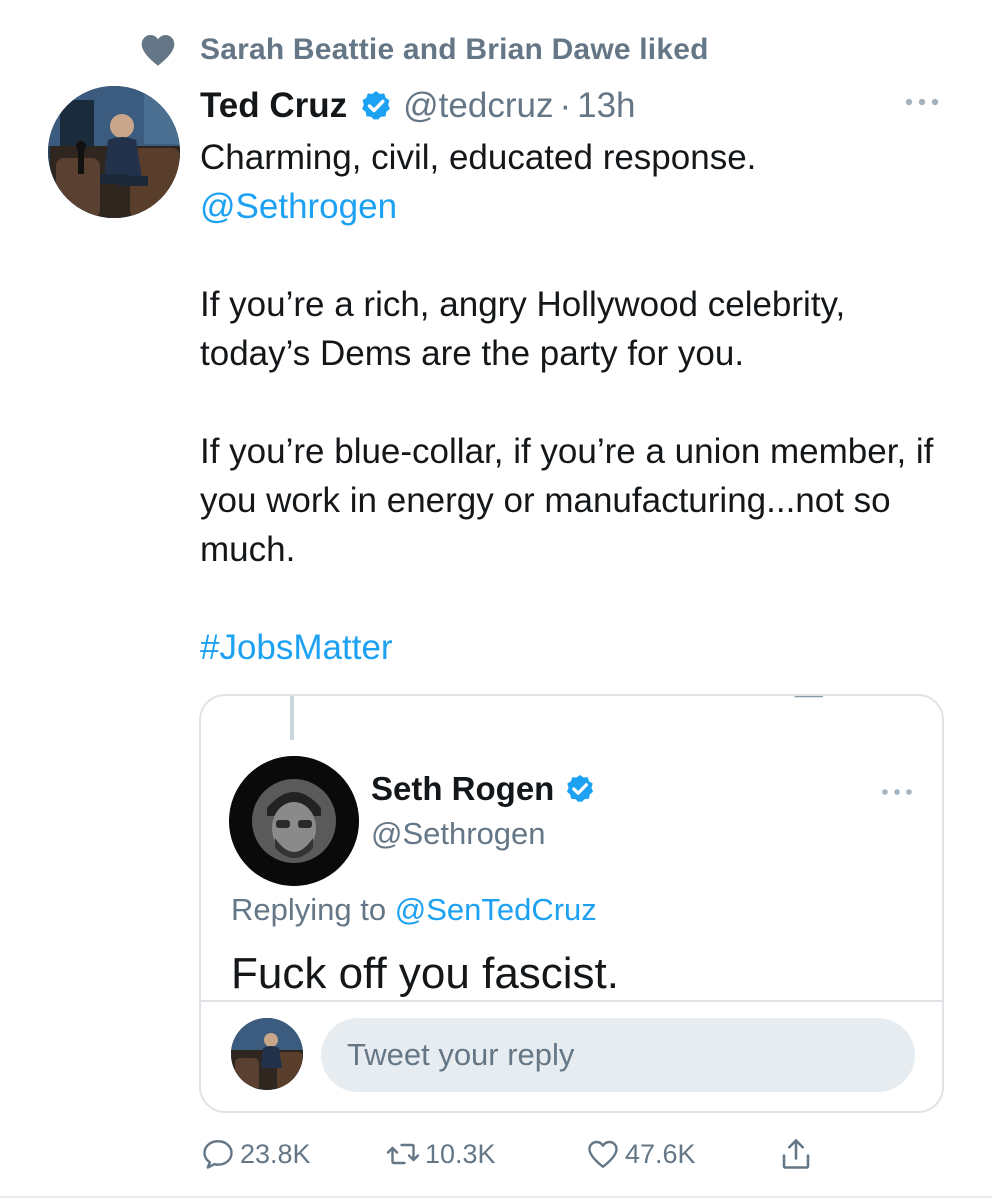  What do you see at coordinates (603, 1154) in the screenshot?
I see `like-icon` at bounding box center [603, 1154].